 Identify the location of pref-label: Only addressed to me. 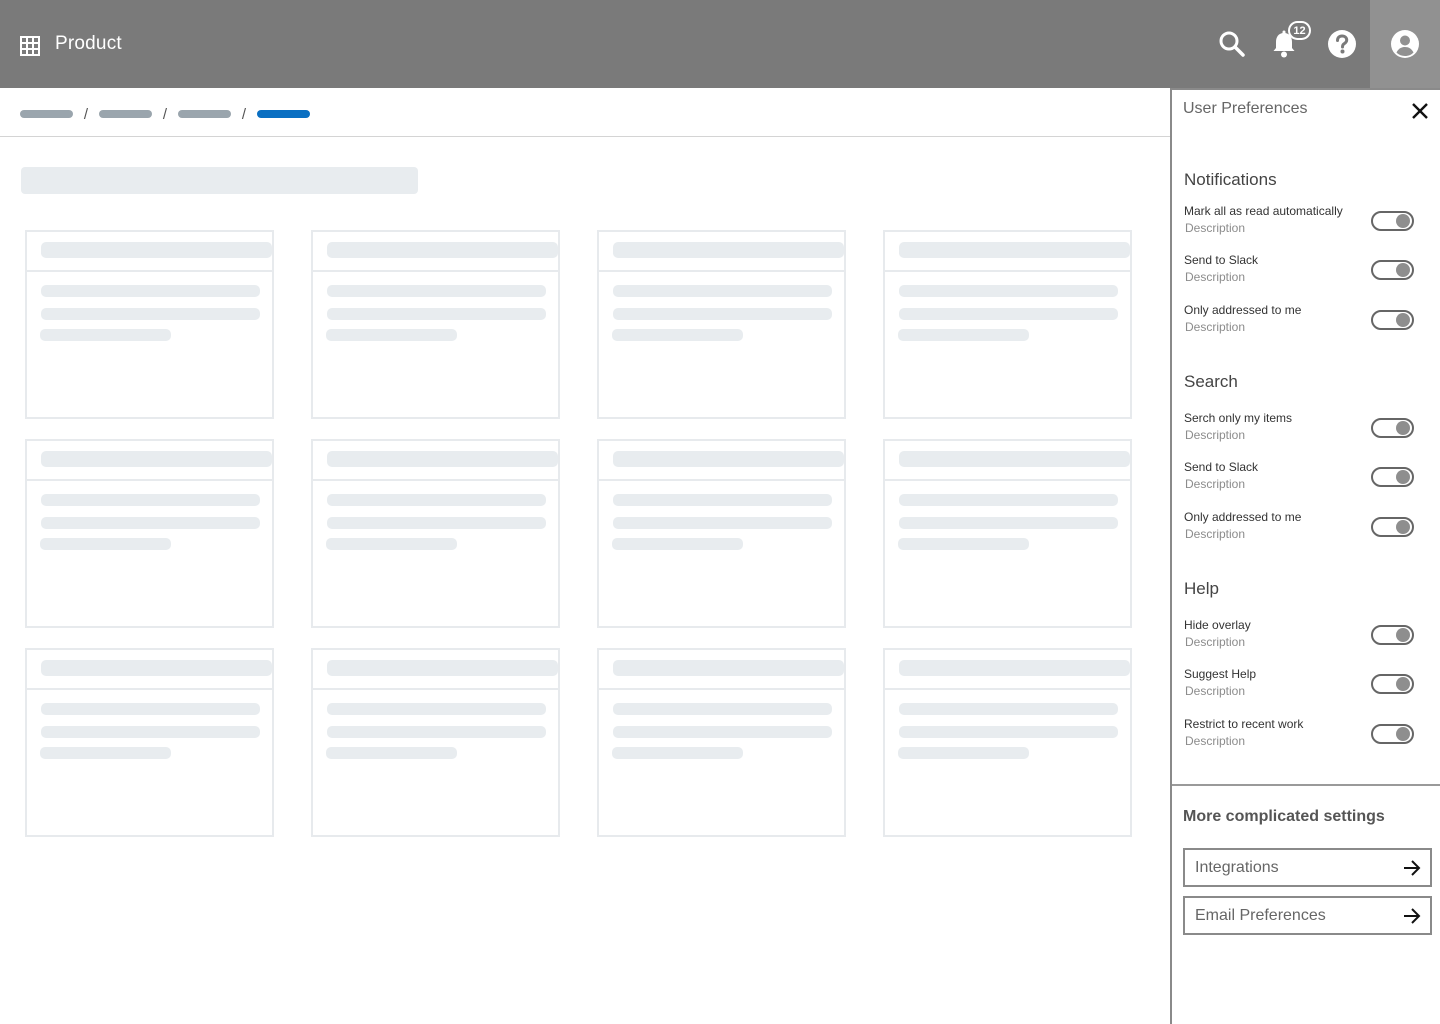
(1243, 517).